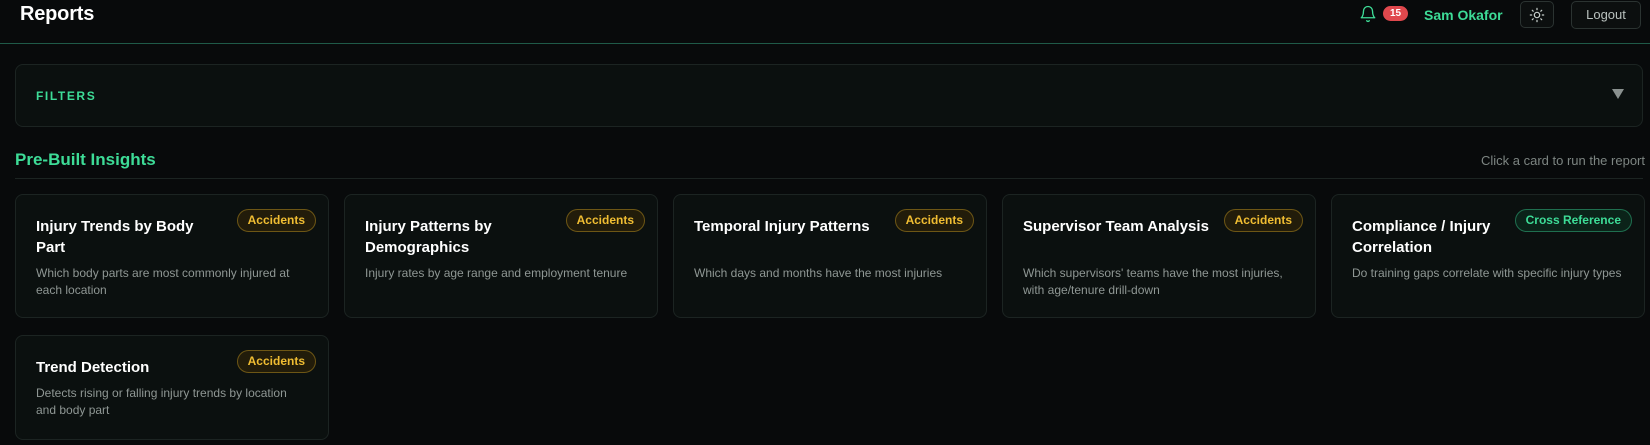 The height and width of the screenshot is (445, 1650). What do you see at coordinates (1606, 15) in the screenshot?
I see `logout-button: Logout` at bounding box center [1606, 15].